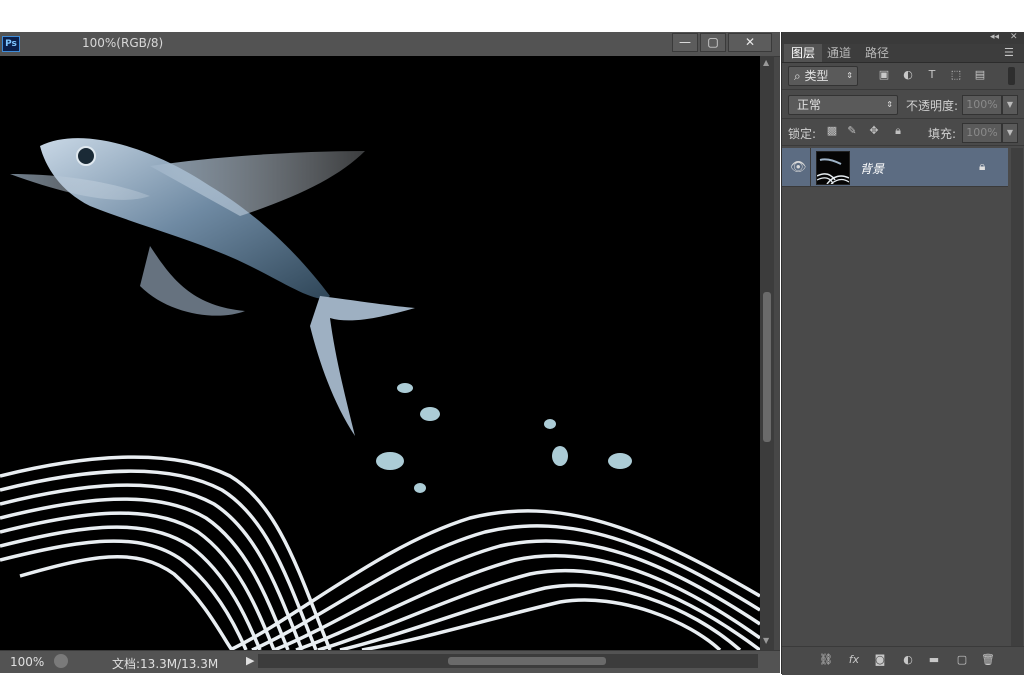  I want to click on status-info-icon, so click(61, 661).